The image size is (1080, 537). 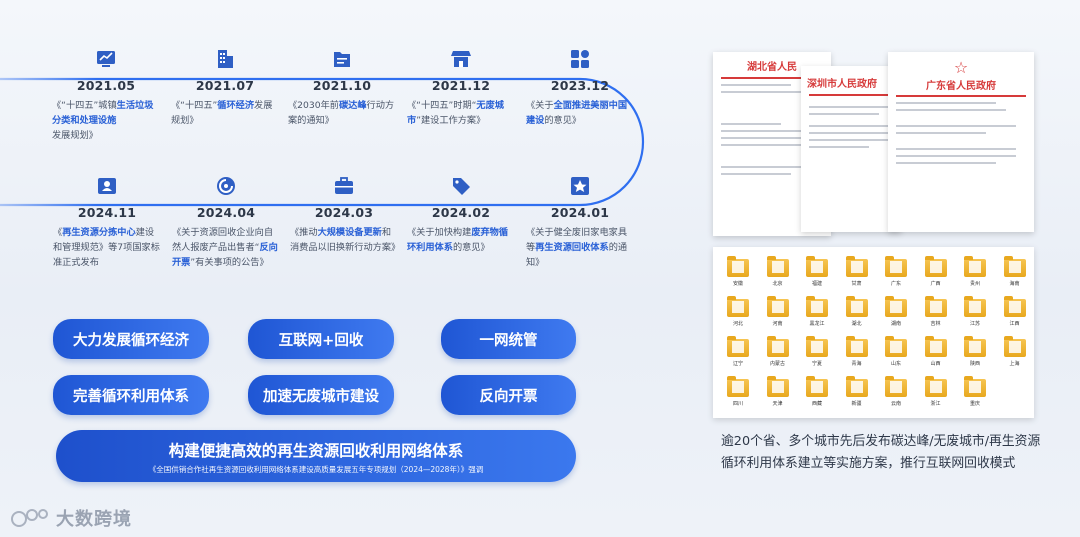 I want to click on folder-label: 福建, so click(x=816, y=284).